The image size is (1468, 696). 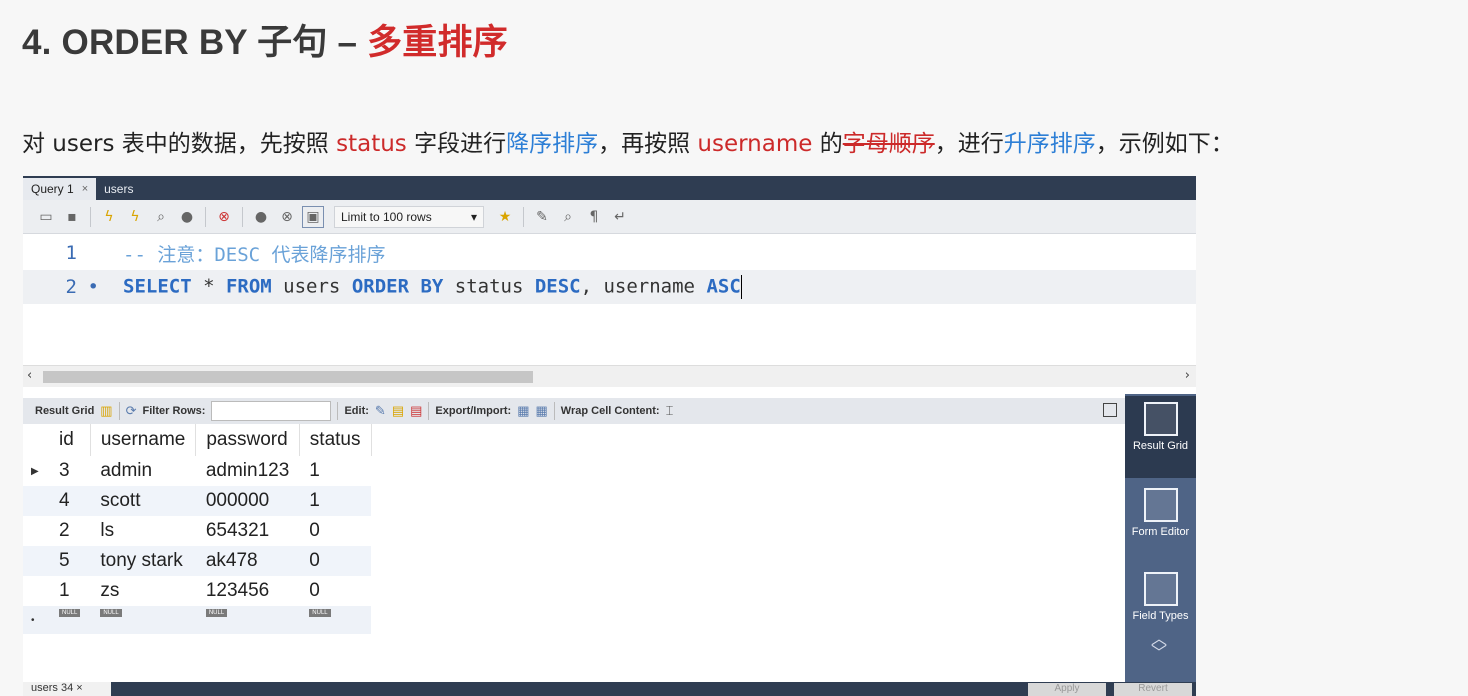 What do you see at coordinates (437, 42) in the screenshot?
I see `title-highlight: 多重排序` at bounding box center [437, 42].